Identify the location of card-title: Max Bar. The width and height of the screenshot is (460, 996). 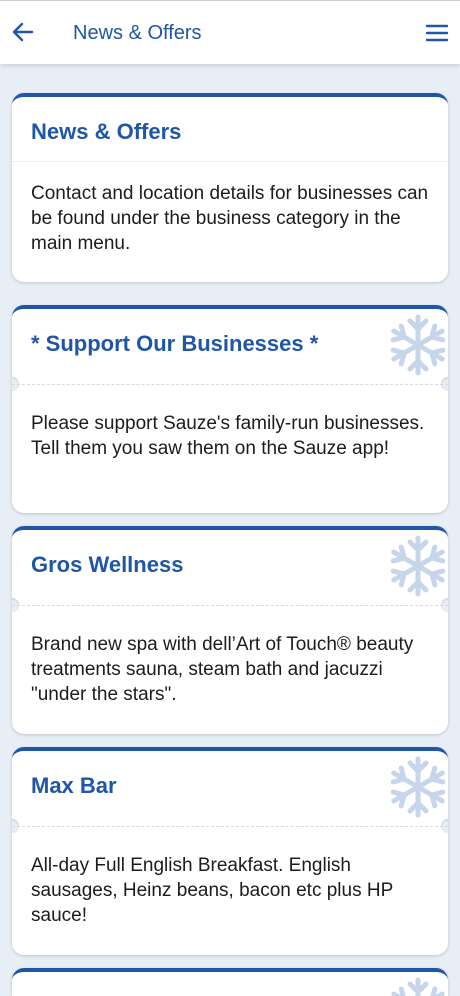
(74, 785).